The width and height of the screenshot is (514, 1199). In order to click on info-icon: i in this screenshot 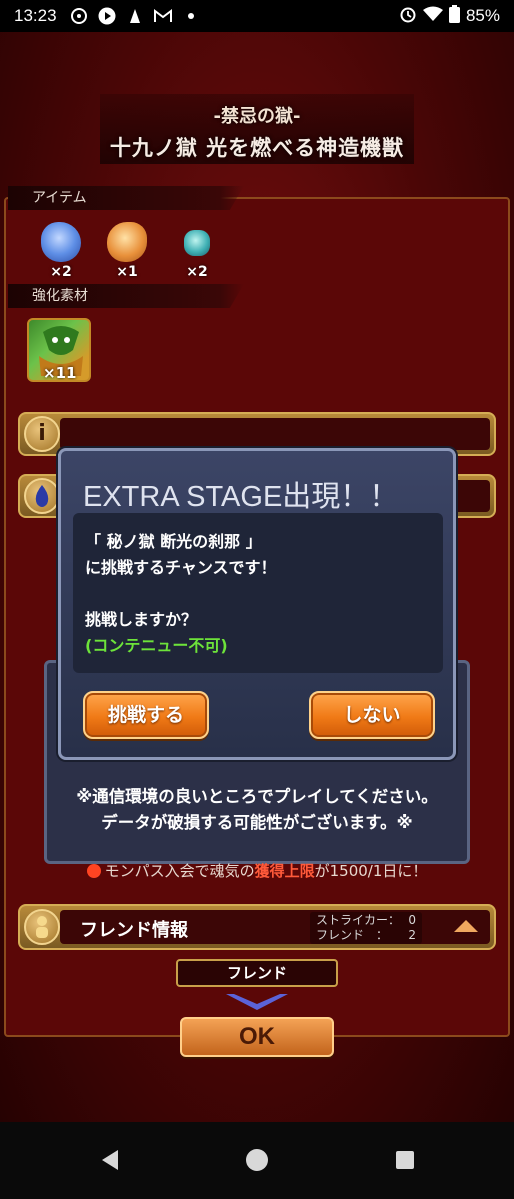, I will do `click(42, 434)`.